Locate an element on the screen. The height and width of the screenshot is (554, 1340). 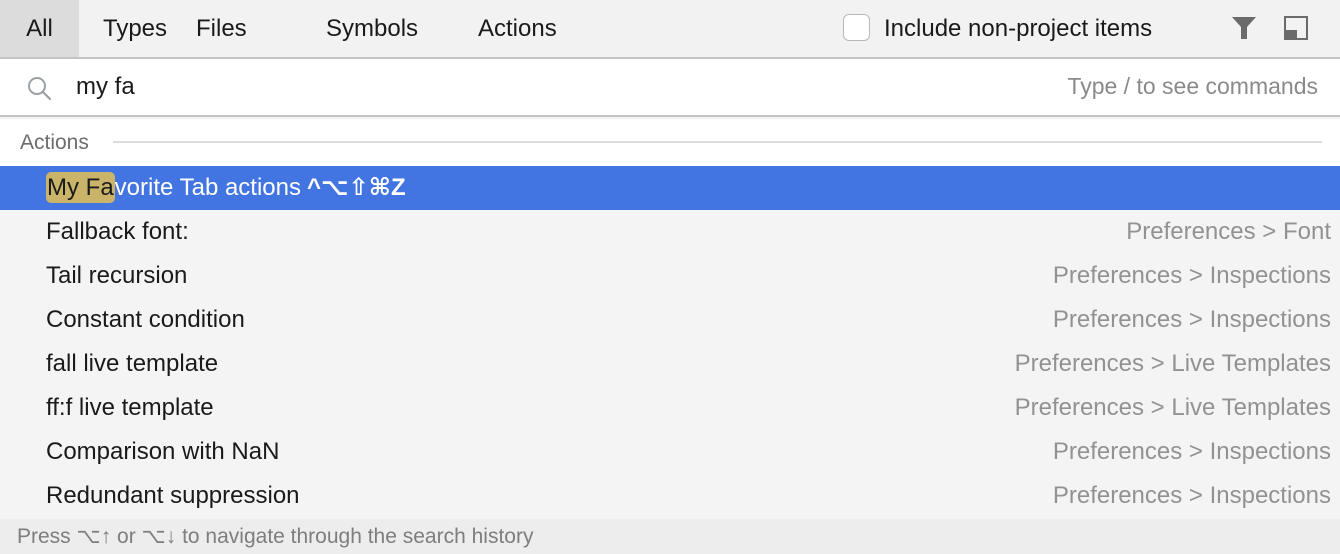
tab-files: Files is located at coordinates (221, 28).